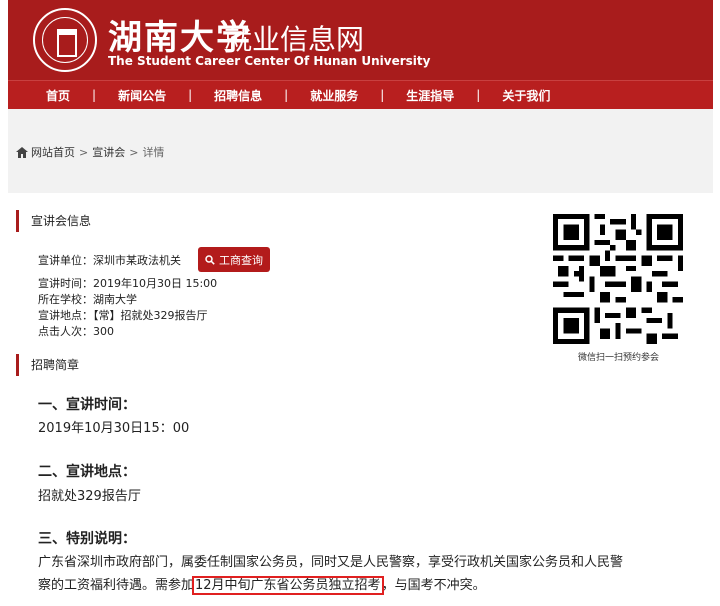 Image resolution: width=720 pixels, height=606 pixels. I want to click on text-notes-line2-a: 察的工资福利待遇。需参加, so click(116, 585).